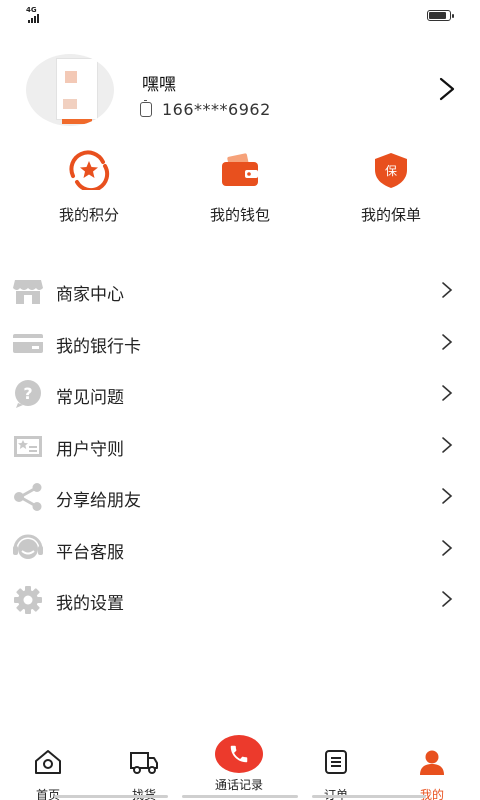 Image resolution: width=480 pixels, height=800 pixels. What do you see at coordinates (89, 171) in the screenshot?
I see `points-icon` at bounding box center [89, 171].